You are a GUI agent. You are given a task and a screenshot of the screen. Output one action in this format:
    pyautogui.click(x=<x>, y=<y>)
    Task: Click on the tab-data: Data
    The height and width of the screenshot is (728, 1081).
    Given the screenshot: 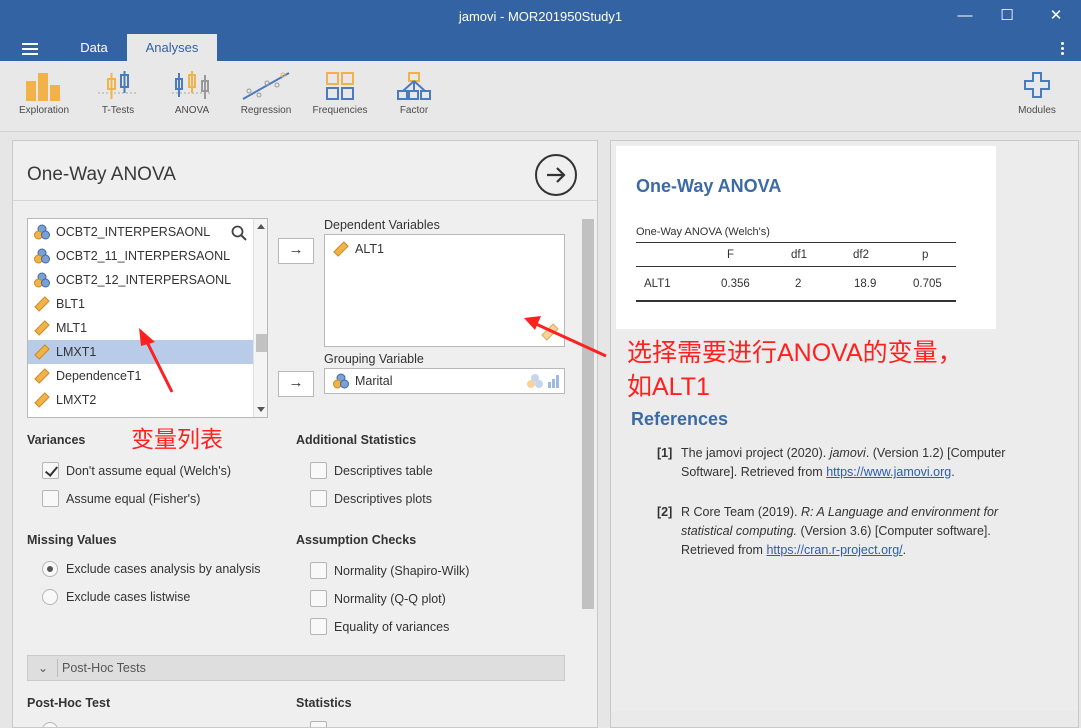 What is the action you would take?
    pyautogui.click(x=94, y=47)
    